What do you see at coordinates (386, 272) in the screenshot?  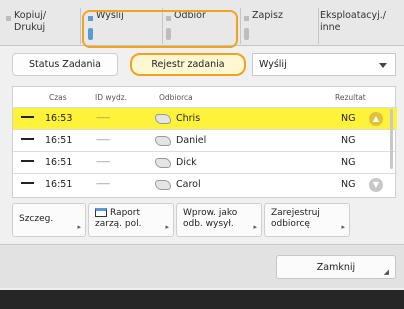 I see `arrow-icon: ◢` at bounding box center [386, 272].